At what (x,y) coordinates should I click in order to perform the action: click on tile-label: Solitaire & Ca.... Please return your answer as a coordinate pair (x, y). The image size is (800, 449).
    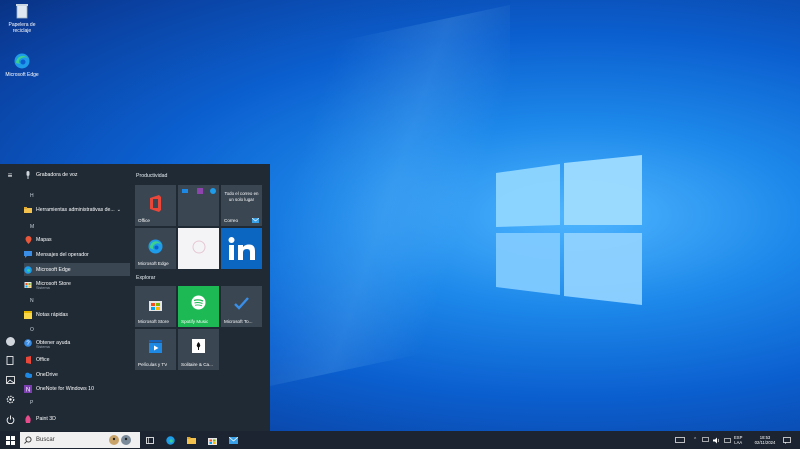
    Looking at the image, I should click on (197, 364).